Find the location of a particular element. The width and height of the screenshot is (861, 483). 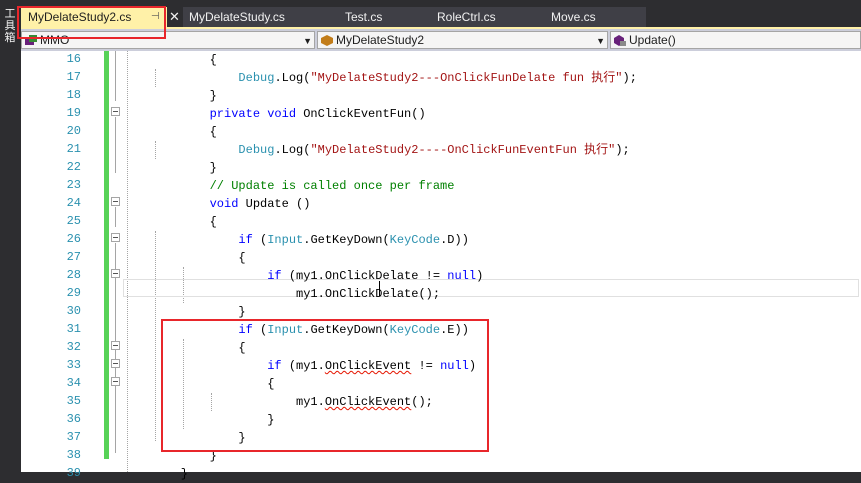

tab-label: Move.cs is located at coordinates (573, 17).